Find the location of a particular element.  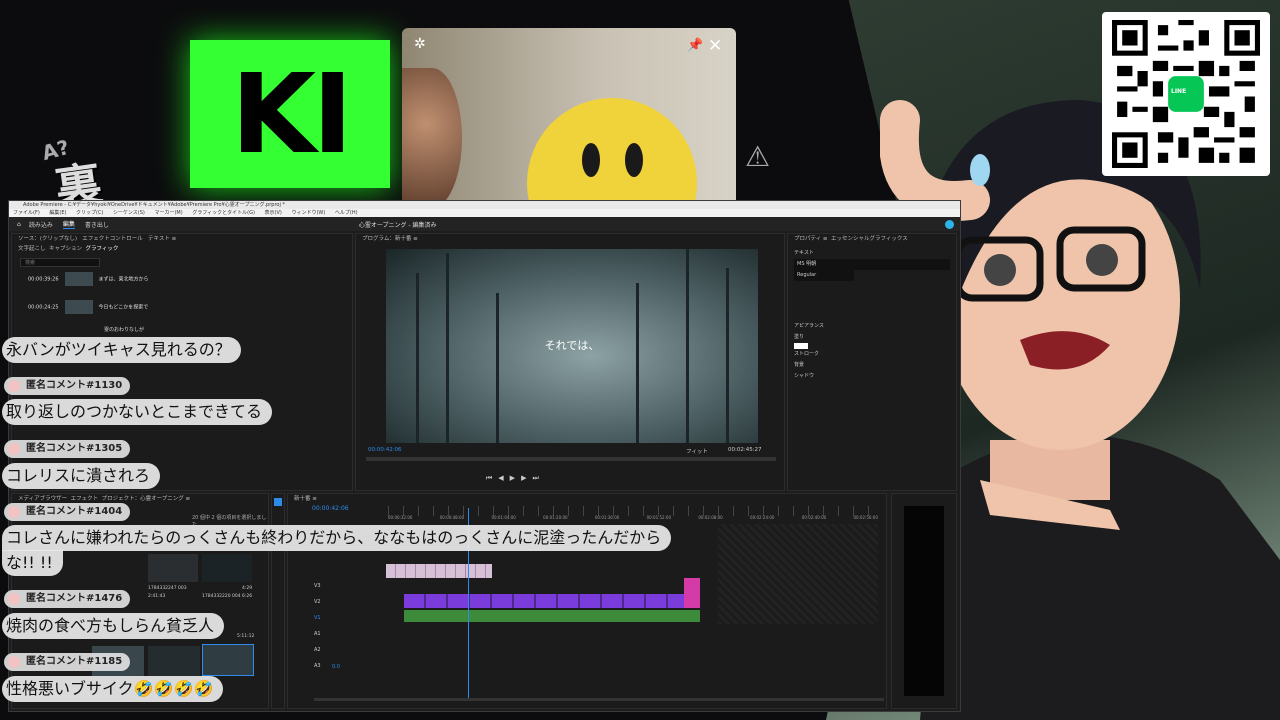

caption-row: 00:00:24:25 今日もどこかを探索で is located at coordinates (88, 307).